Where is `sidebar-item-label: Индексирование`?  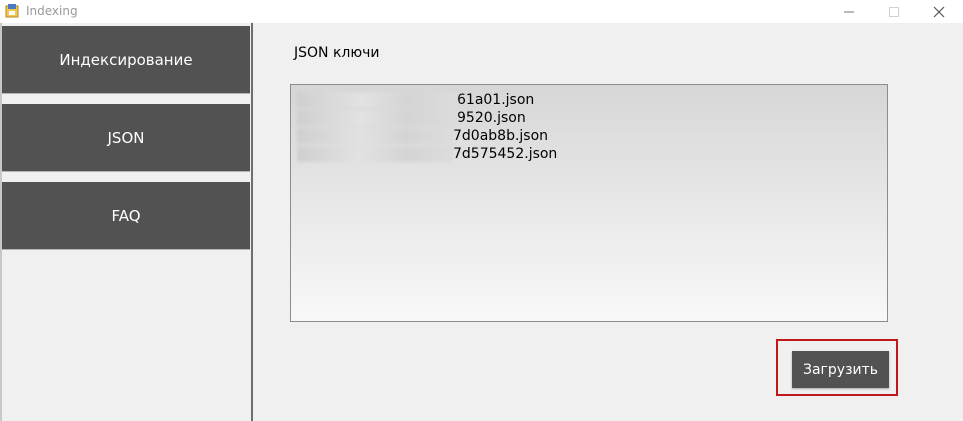 sidebar-item-label: Индексирование is located at coordinates (126, 59).